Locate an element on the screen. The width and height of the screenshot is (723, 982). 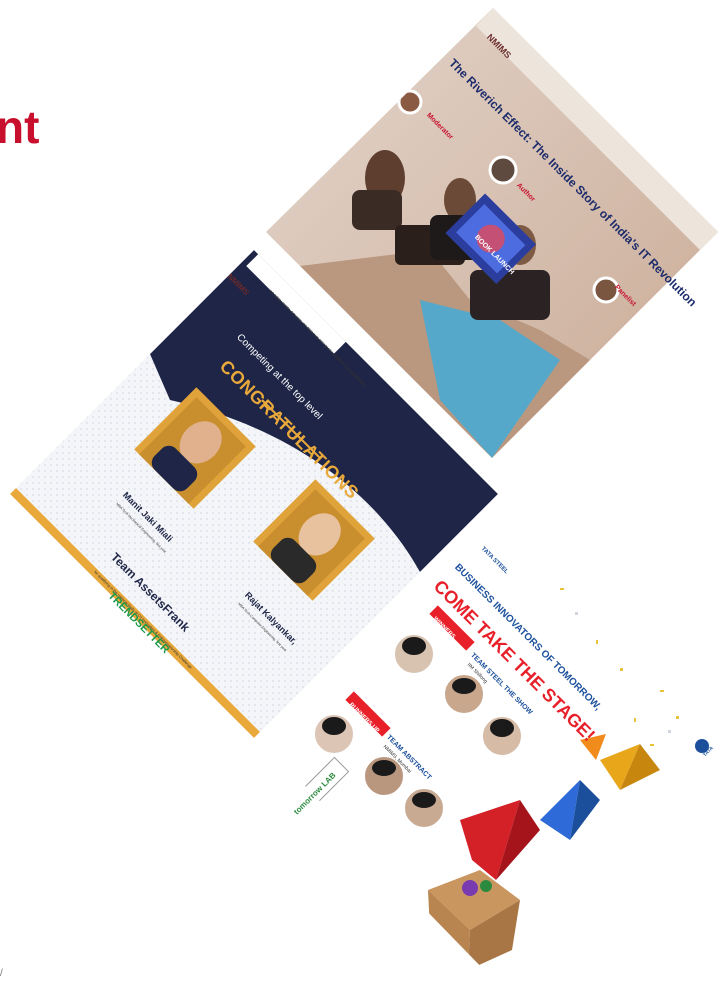
corner-mark: / is located at coordinates (1, 973).